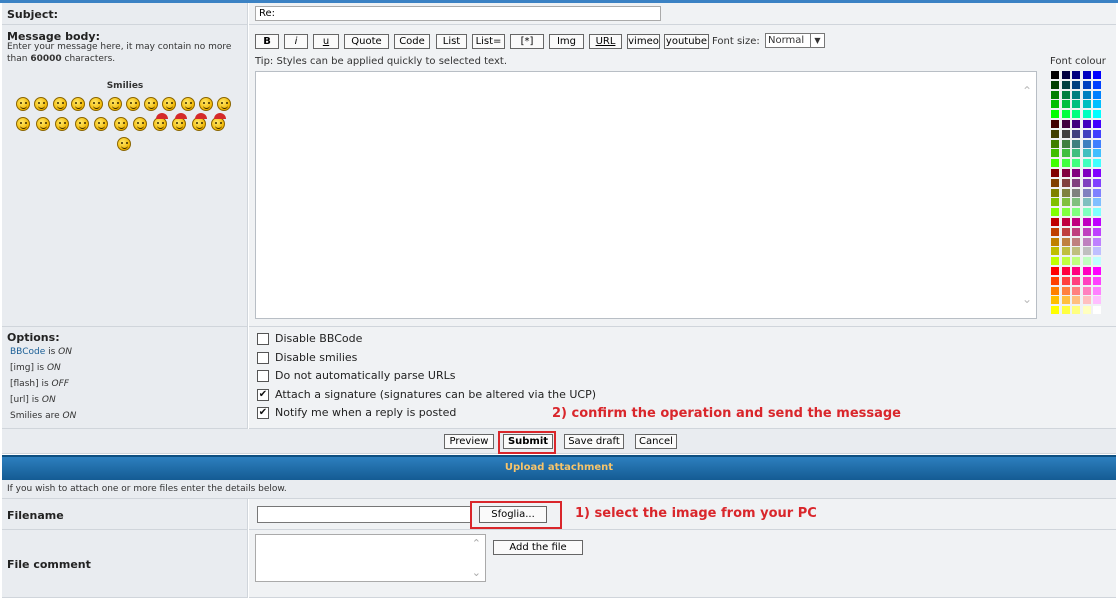 This screenshot has height=600, width=1118. What do you see at coordinates (365, 412) in the screenshot?
I see `option-checkbox-label: Notify me when a reply is posted` at bounding box center [365, 412].